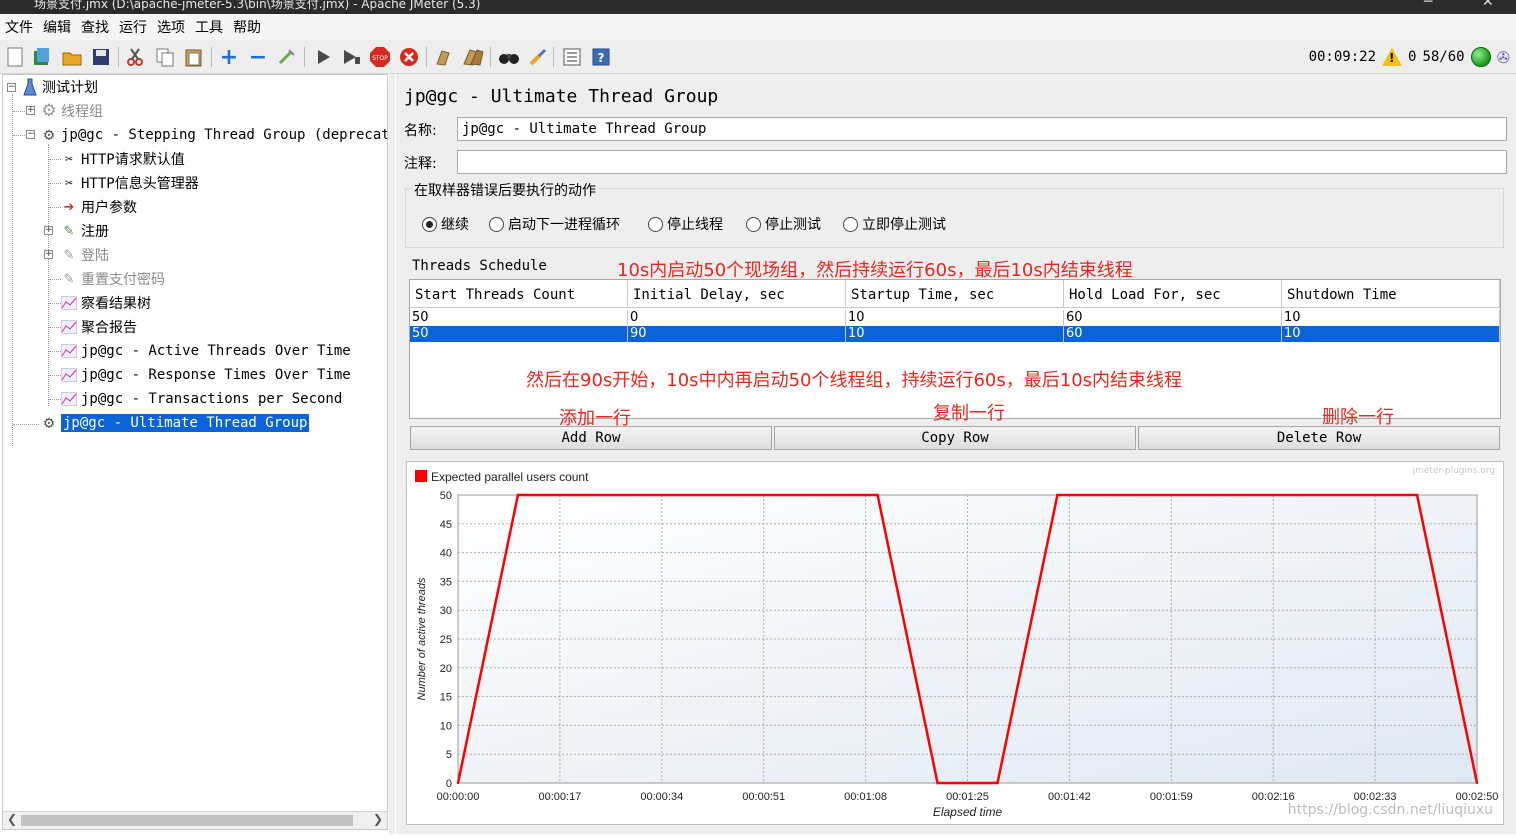 This screenshot has width=1516, height=839. Describe the element at coordinates (351, 57) in the screenshot. I see `start-no-pause-icon` at that location.